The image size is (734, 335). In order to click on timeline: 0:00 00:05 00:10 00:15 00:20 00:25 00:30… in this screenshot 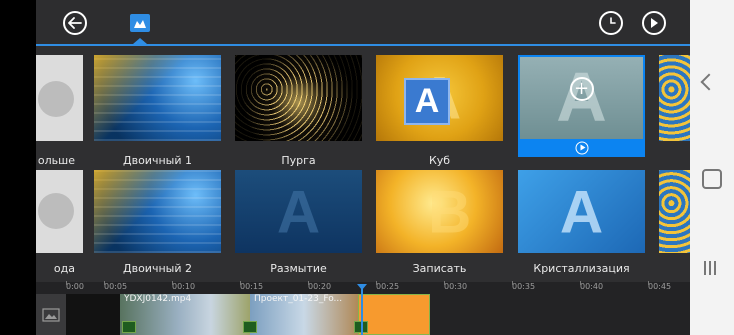, I will do `click(363, 308)`.